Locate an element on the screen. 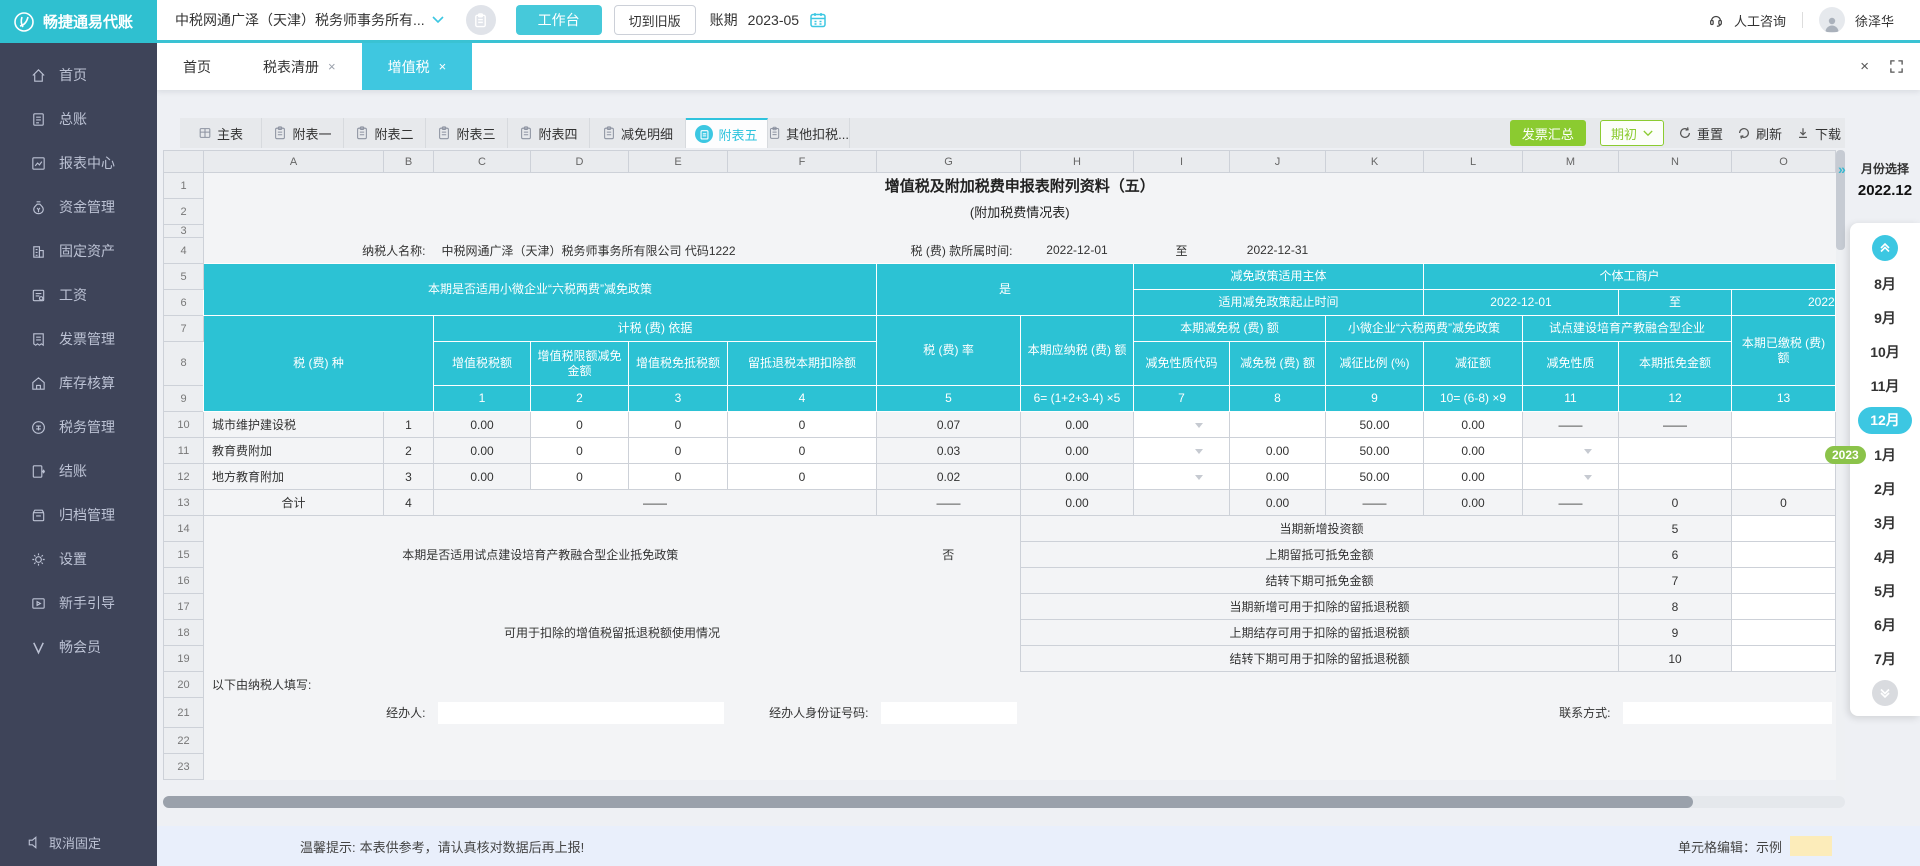  sidebar-item-payroll: 工资 is located at coordinates (78, 295).